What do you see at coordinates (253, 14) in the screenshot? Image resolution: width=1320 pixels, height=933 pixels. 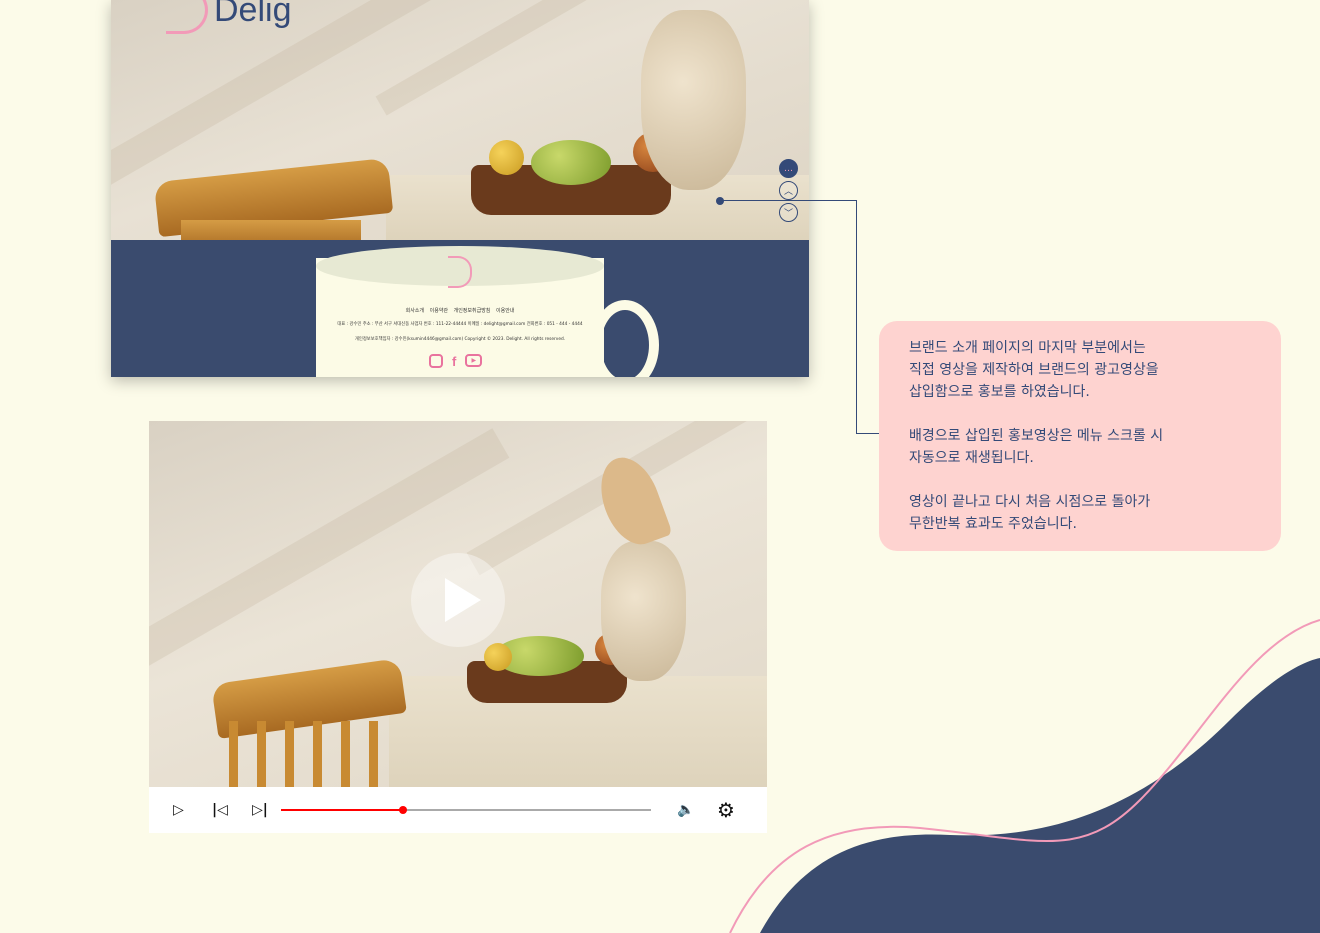 I see `logo-text: Delig` at bounding box center [253, 14].